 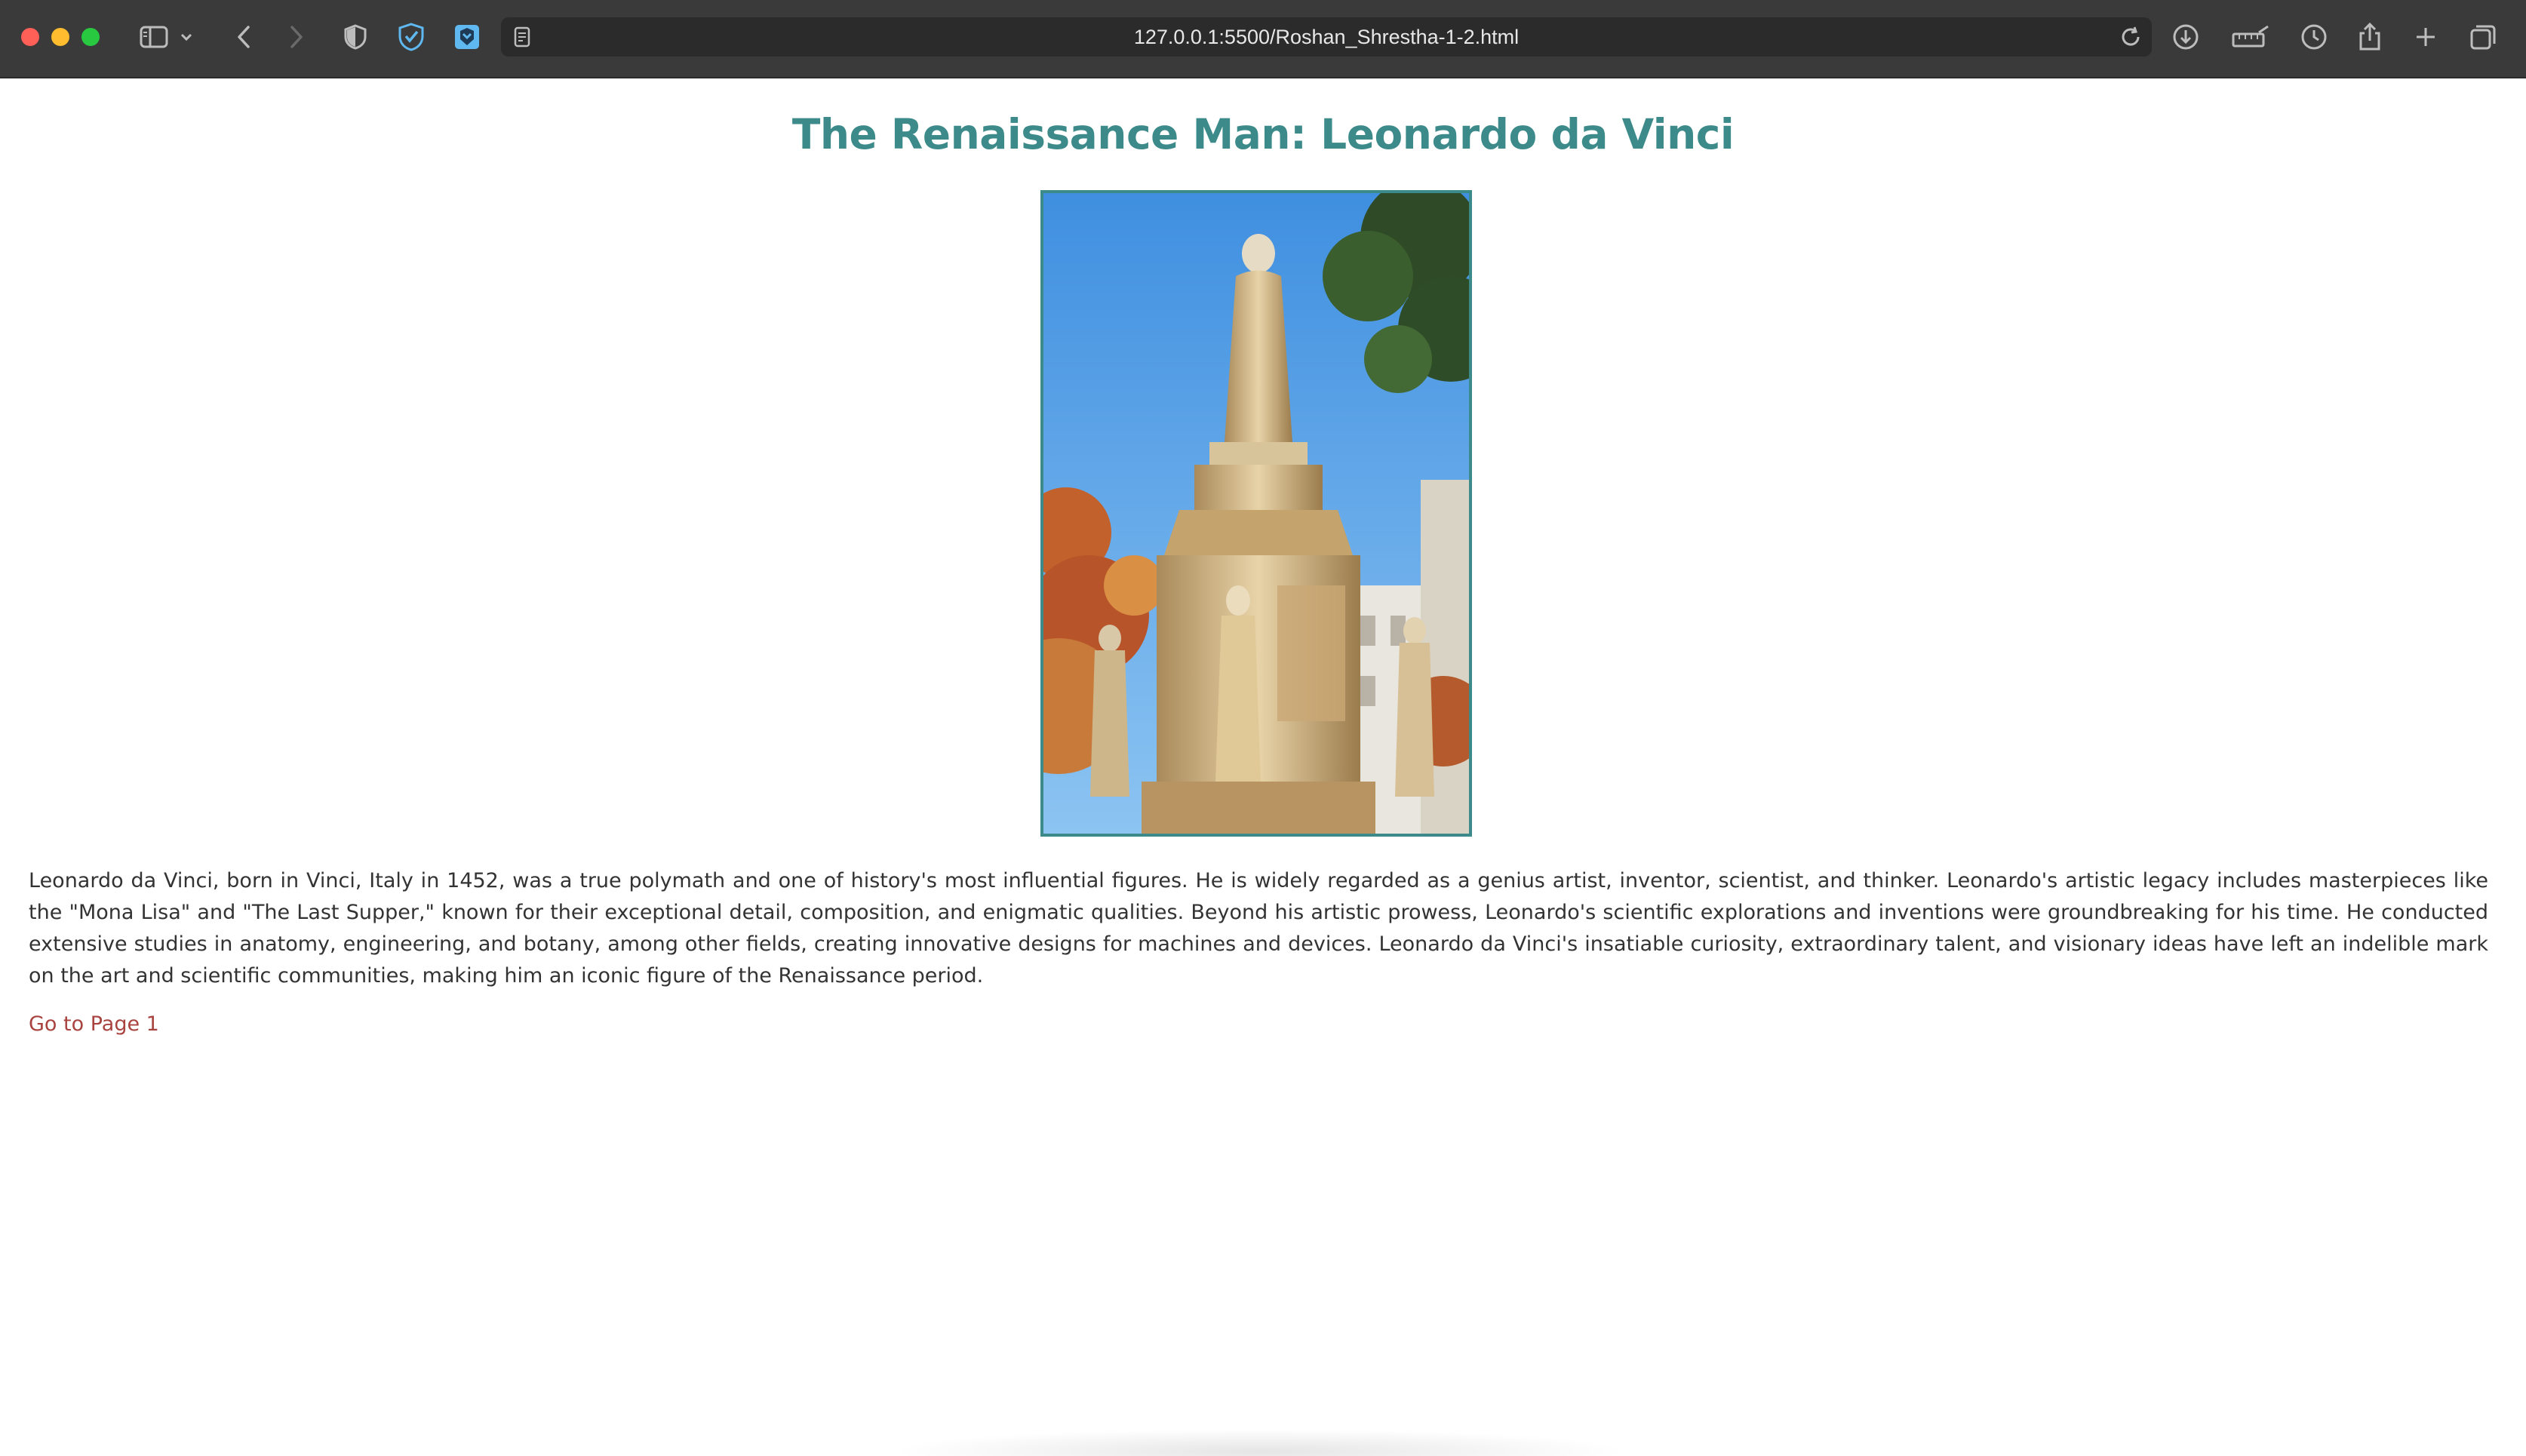 I want to click on history-icon, so click(x=2314, y=37).